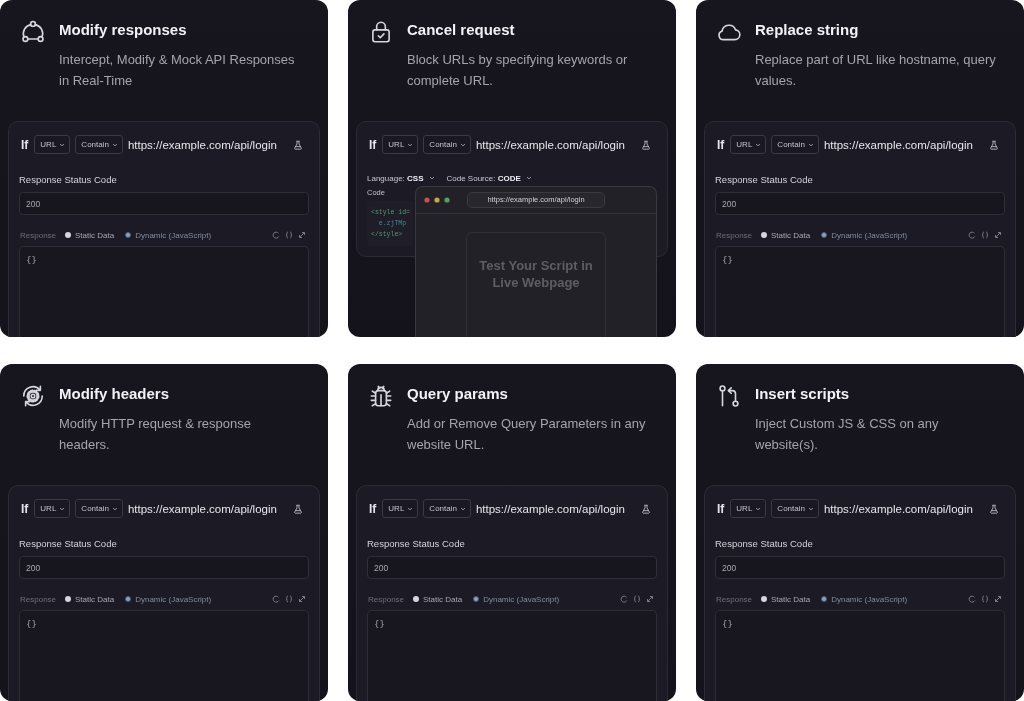 The height and width of the screenshot is (701, 1024). What do you see at coordinates (536, 274) in the screenshot?
I see `preview-message: Test Your Script in Live Webpage` at bounding box center [536, 274].